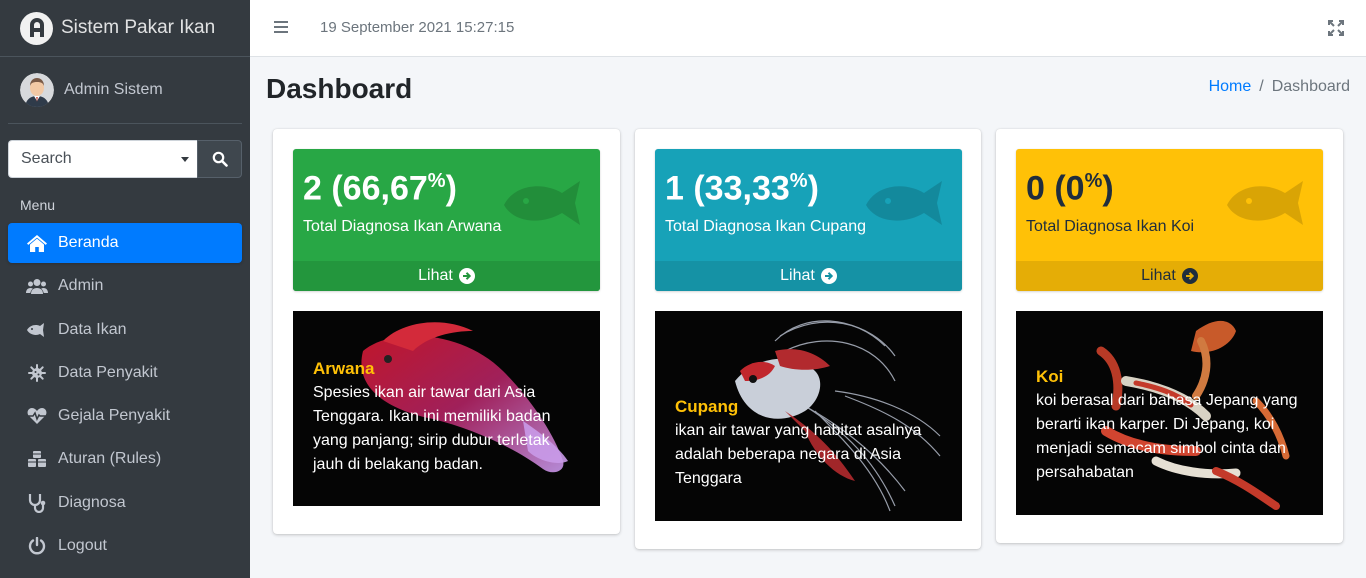  Describe the element at coordinates (417, 27) in the screenshot. I see `current-datetime: 19 September 2021 15:27:15` at that location.